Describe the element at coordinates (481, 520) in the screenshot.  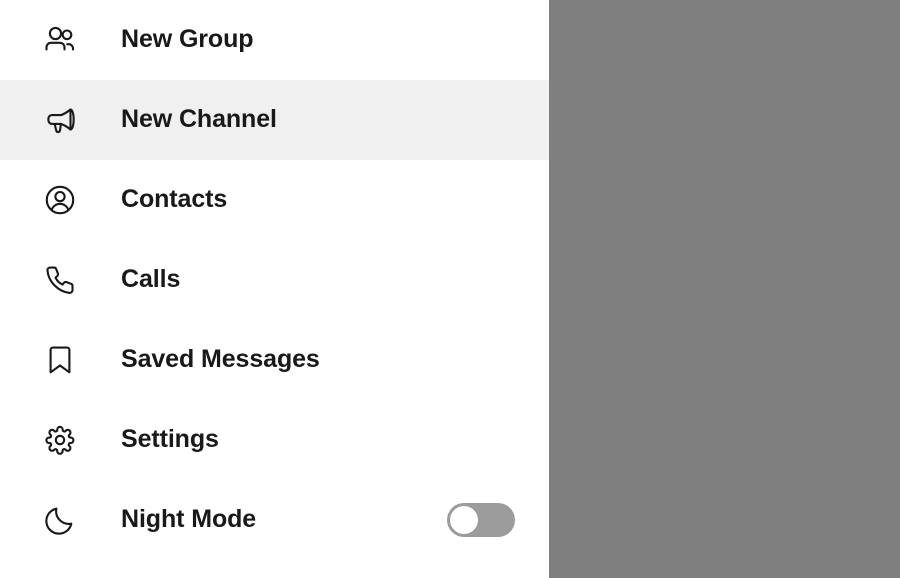
I see `night-mode-toggle` at that location.